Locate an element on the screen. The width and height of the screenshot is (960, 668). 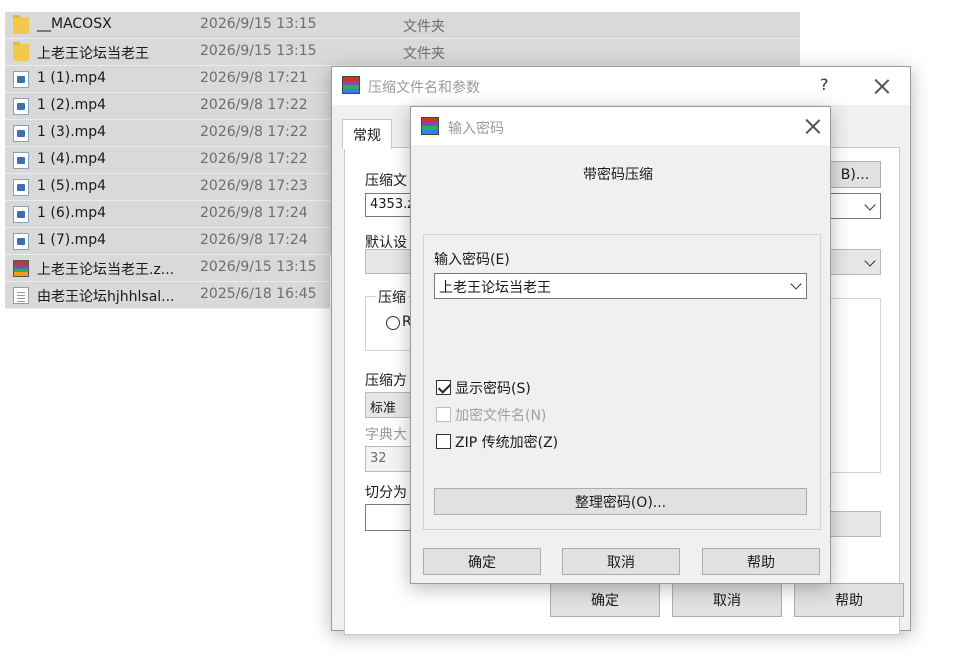
archive-format-label: 压缩 is located at coordinates (392, 297).